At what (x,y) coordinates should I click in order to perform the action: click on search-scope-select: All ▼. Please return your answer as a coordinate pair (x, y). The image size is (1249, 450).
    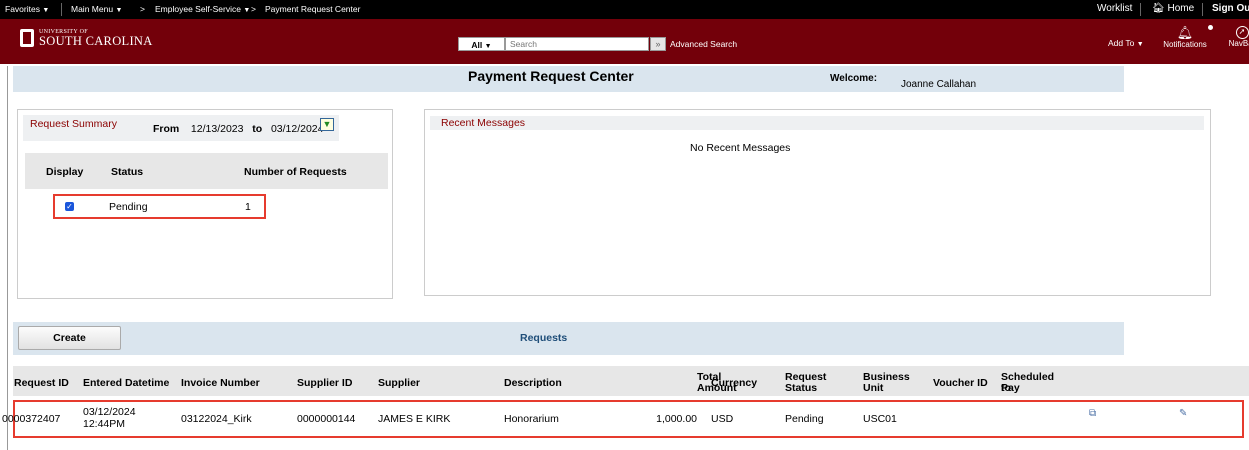
    Looking at the image, I should click on (481, 44).